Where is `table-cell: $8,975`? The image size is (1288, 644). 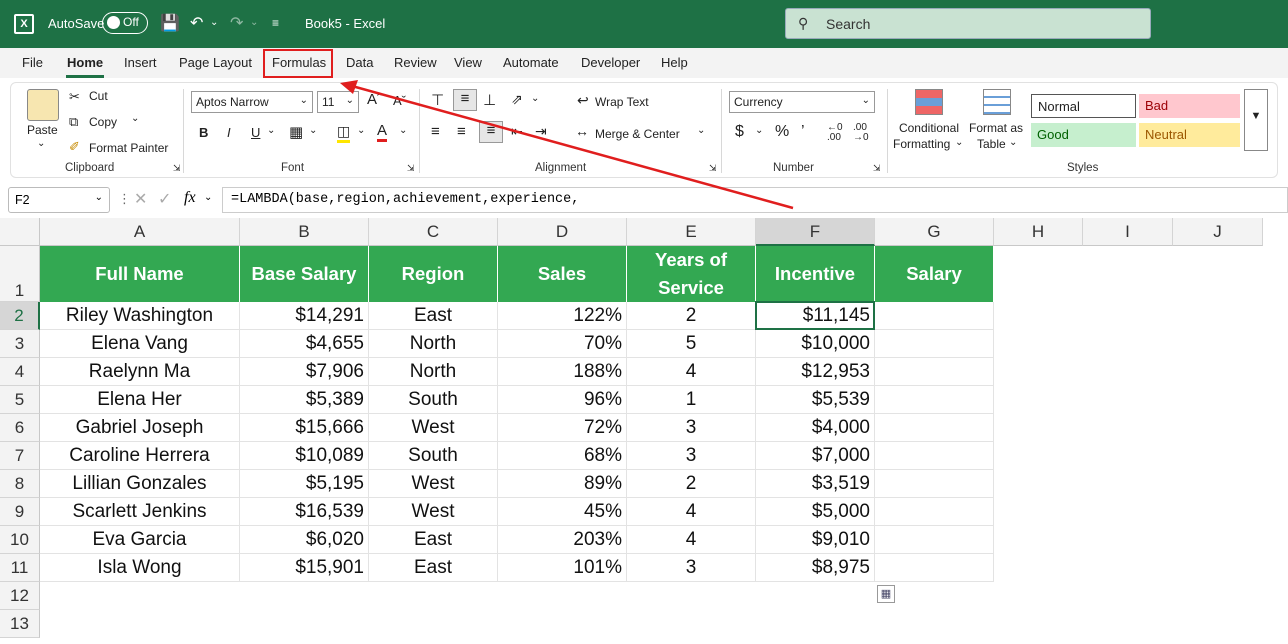 table-cell: $8,975 is located at coordinates (815, 568).